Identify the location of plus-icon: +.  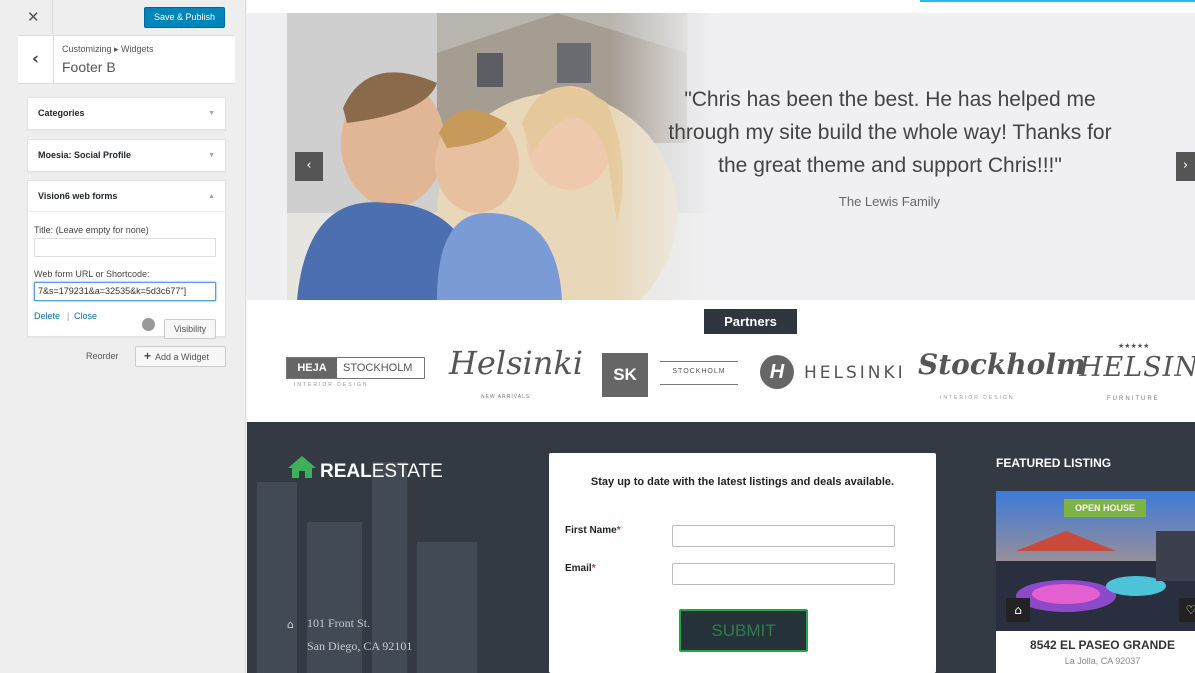
(148, 356).